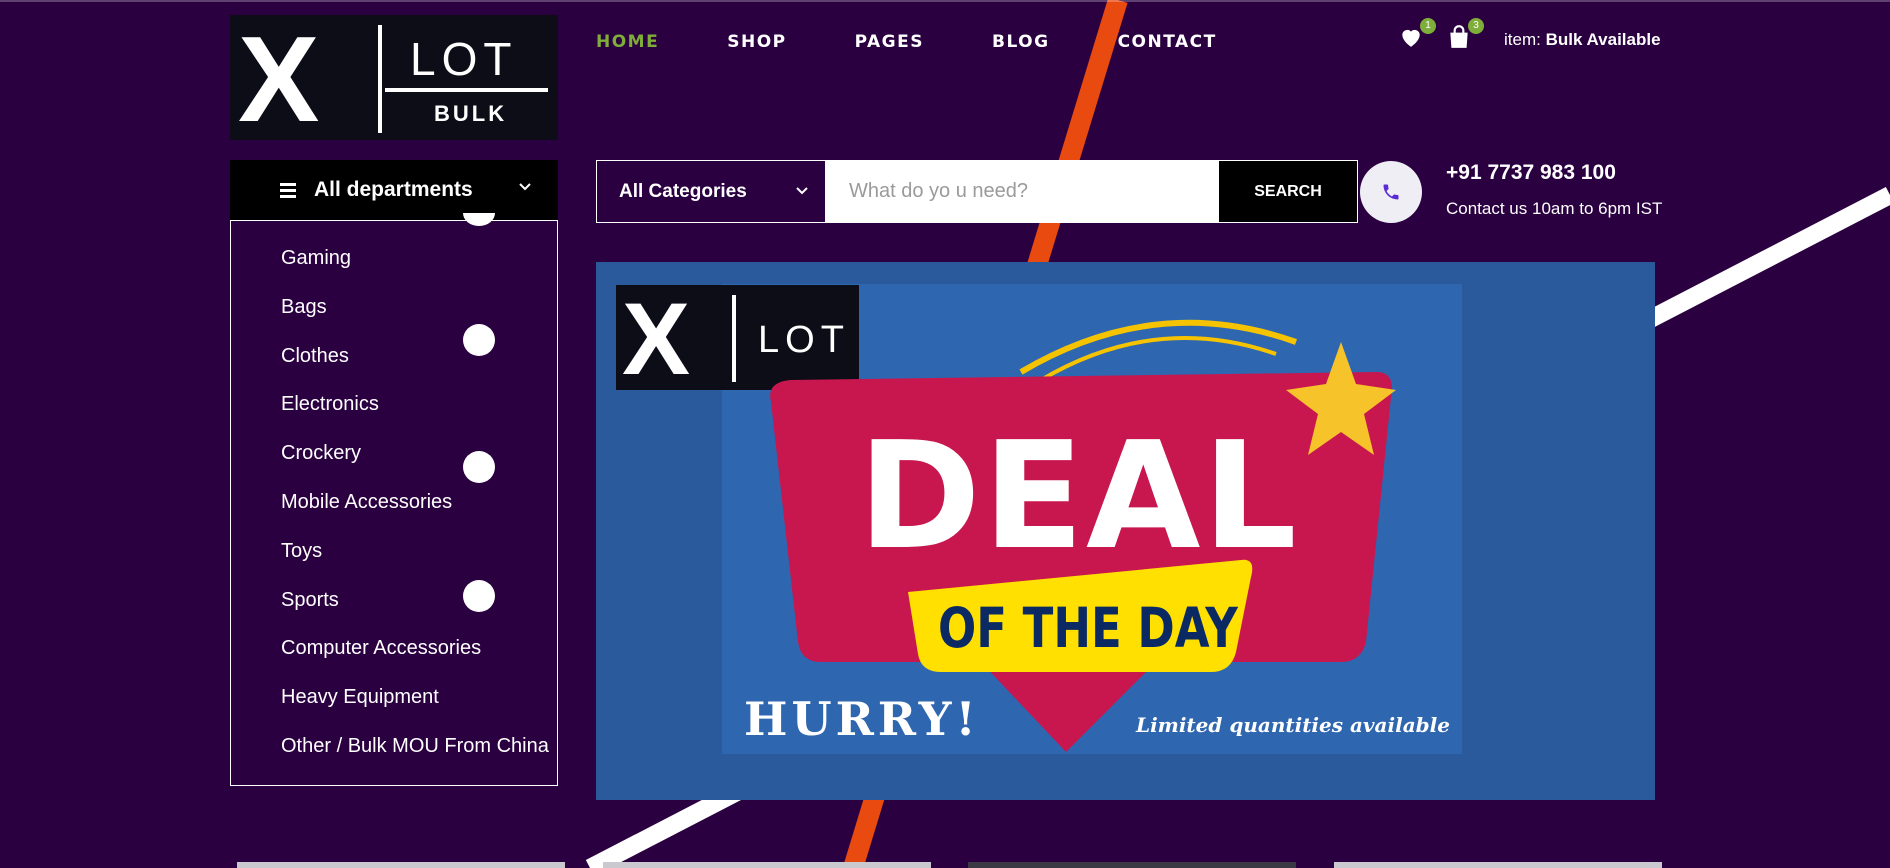 The height and width of the screenshot is (868, 1890). Describe the element at coordinates (756, 42) in the screenshot. I see `nav-shop: SHOP` at that location.